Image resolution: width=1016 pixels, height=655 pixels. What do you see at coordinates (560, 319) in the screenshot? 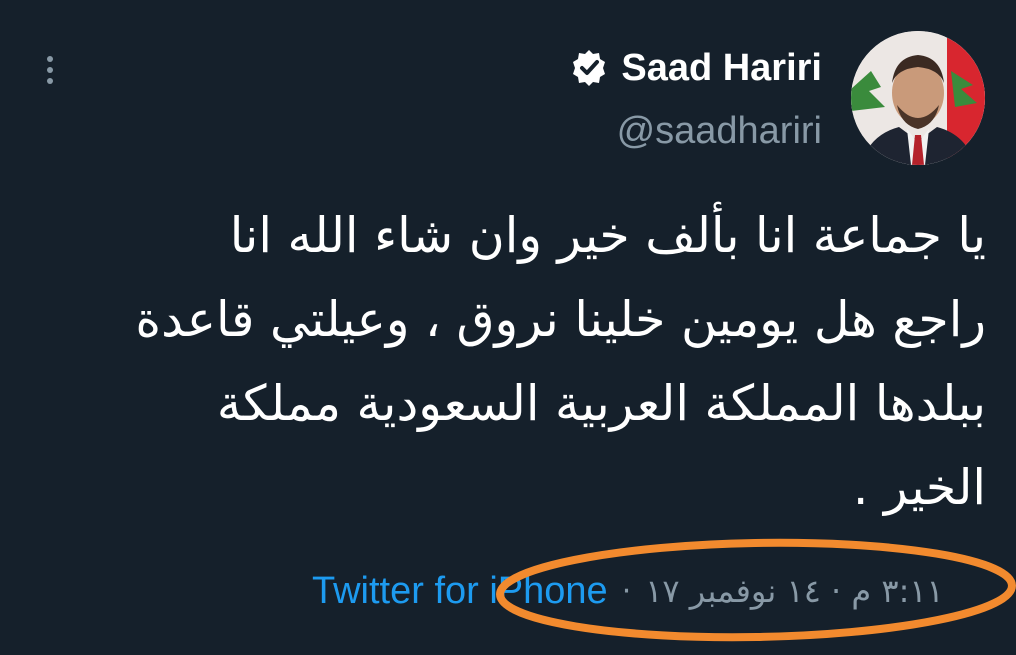
I see `tweet-text-line: راجع هل يومين خلينا نروق ، وعيلتي قاعدة` at bounding box center [560, 319].